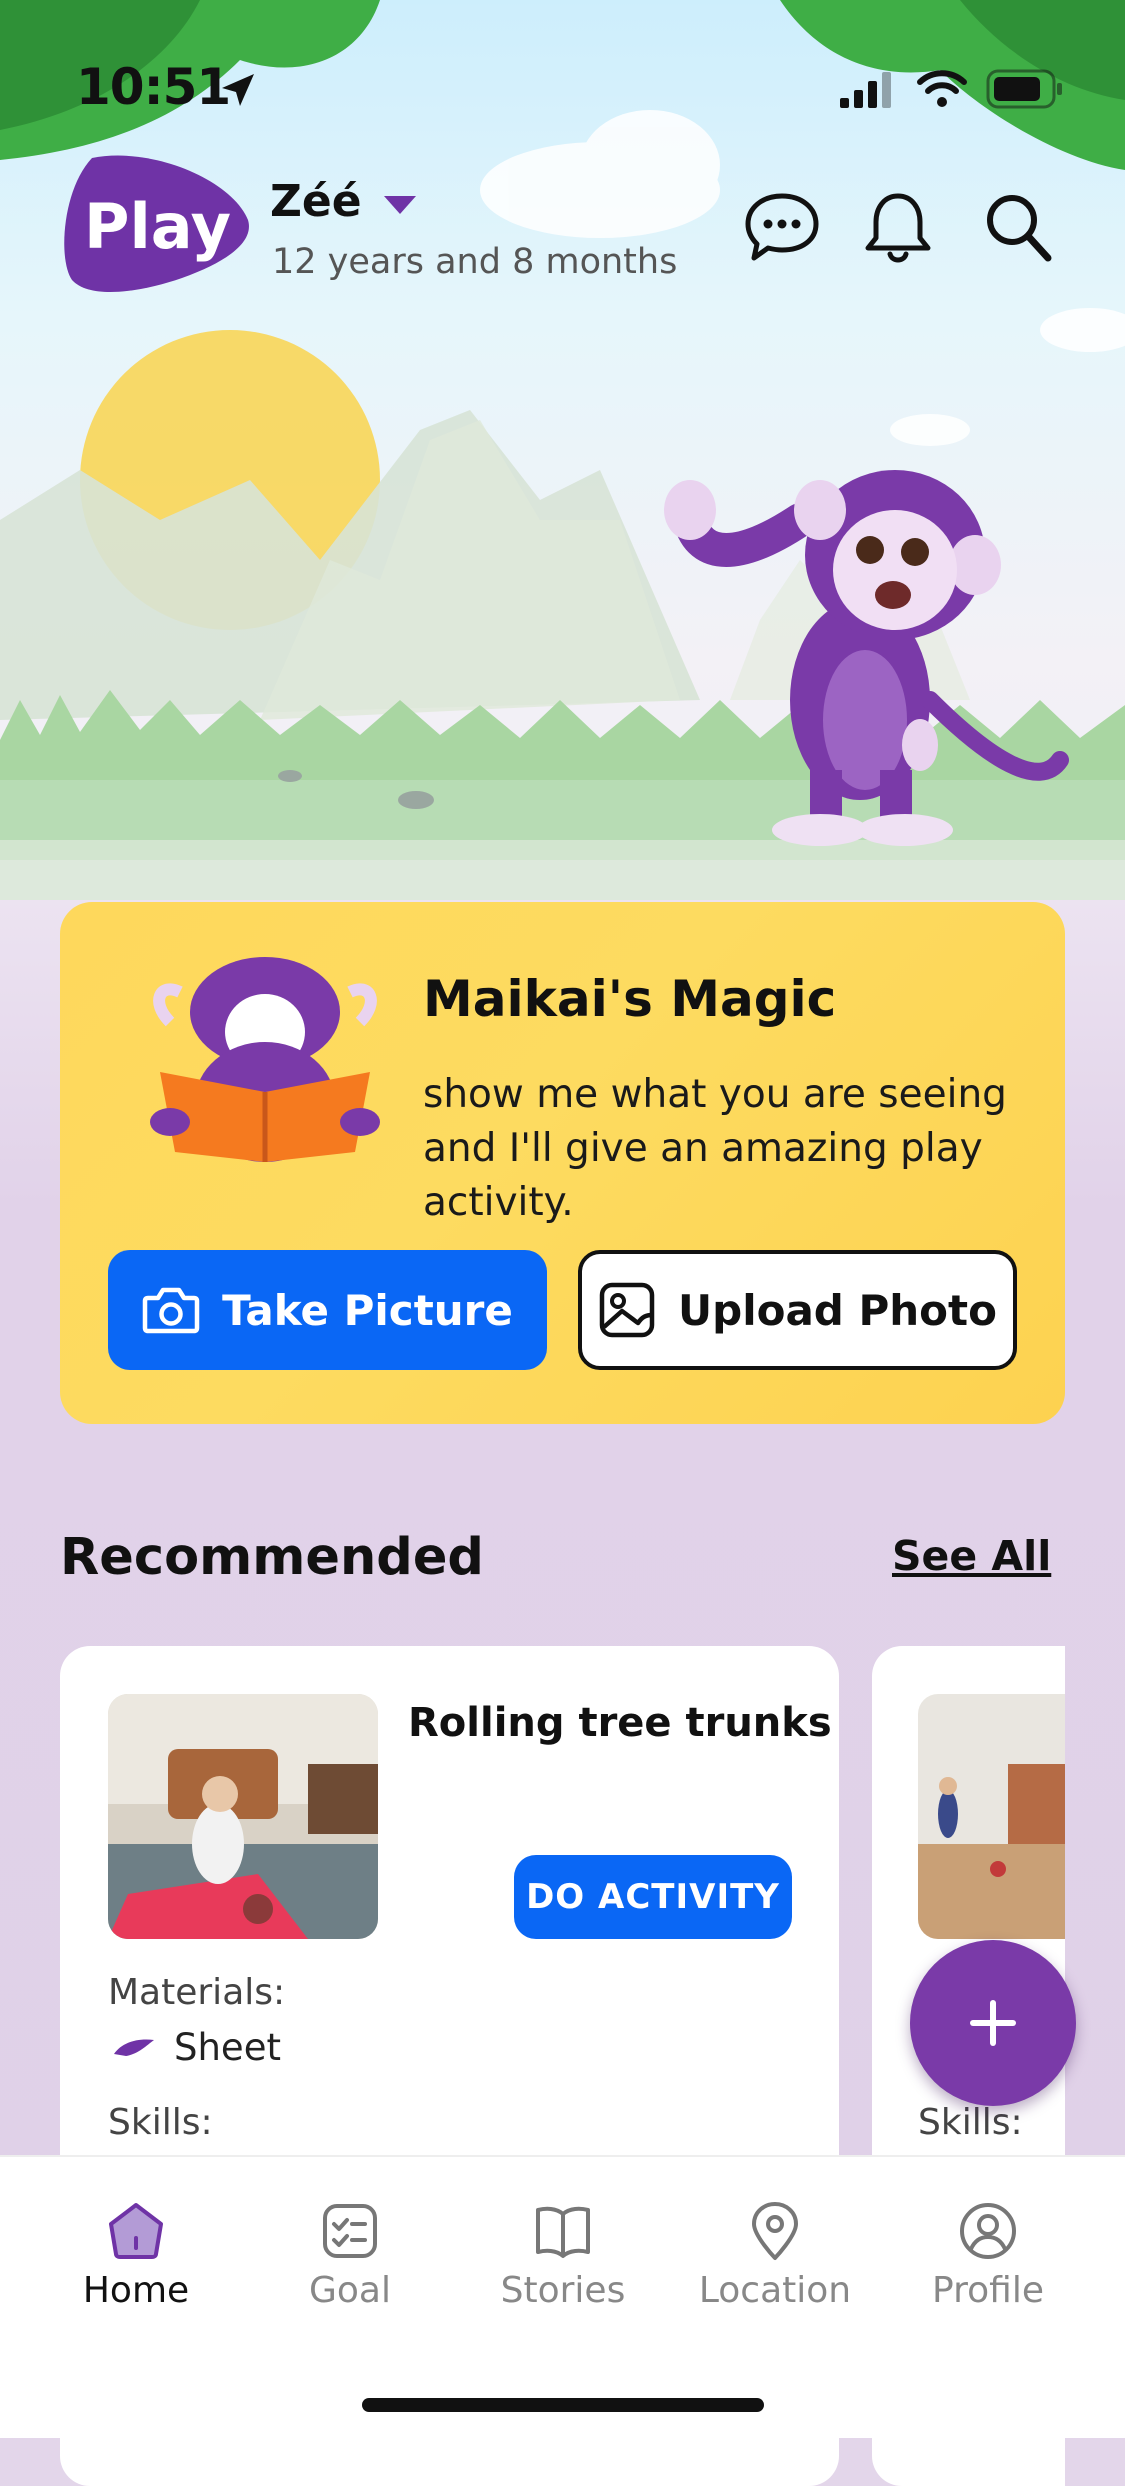  What do you see at coordinates (988, 2290) in the screenshot?
I see `tab-profile-label: Profile` at bounding box center [988, 2290].